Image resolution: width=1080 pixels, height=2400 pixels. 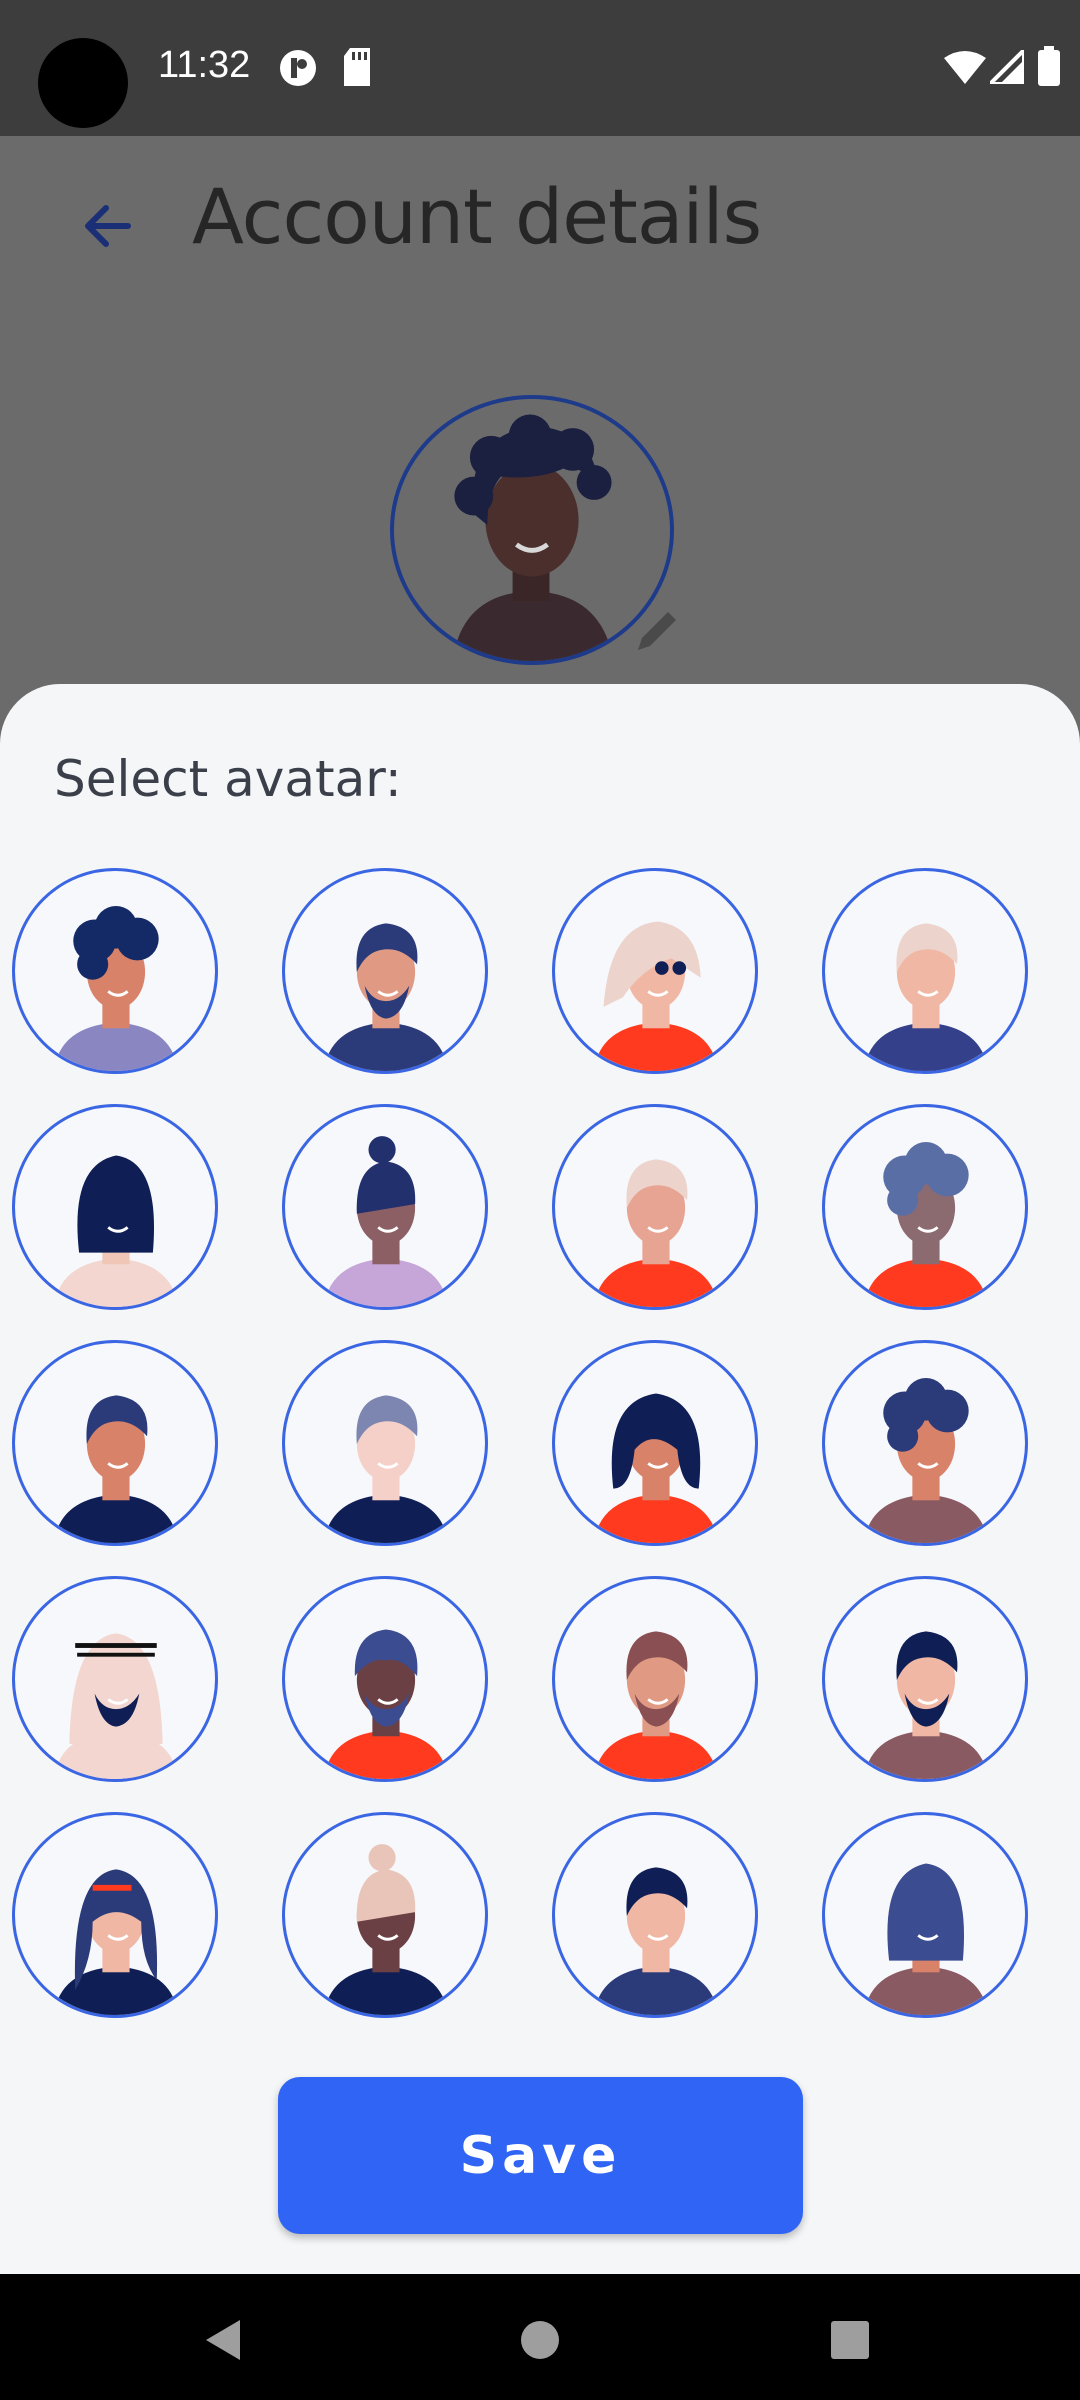 What do you see at coordinates (540, 2155) in the screenshot?
I see `save-button: Save` at bounding box center [540, 2155].